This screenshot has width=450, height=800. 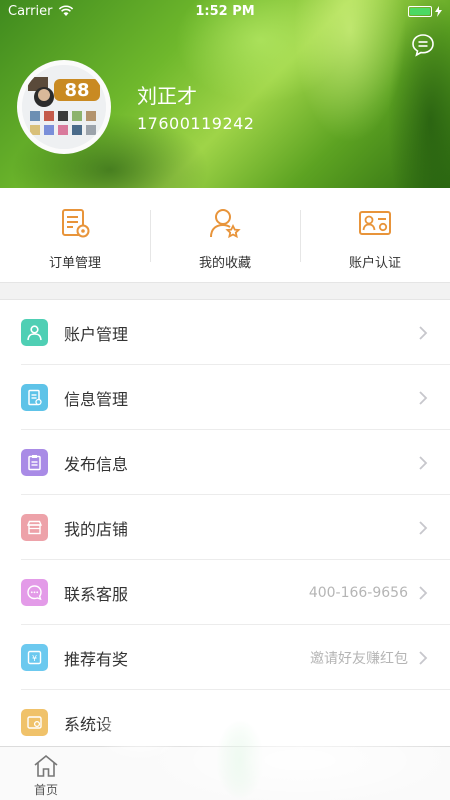 I want to click on order-manage-icon, so click(x=76, y=223).